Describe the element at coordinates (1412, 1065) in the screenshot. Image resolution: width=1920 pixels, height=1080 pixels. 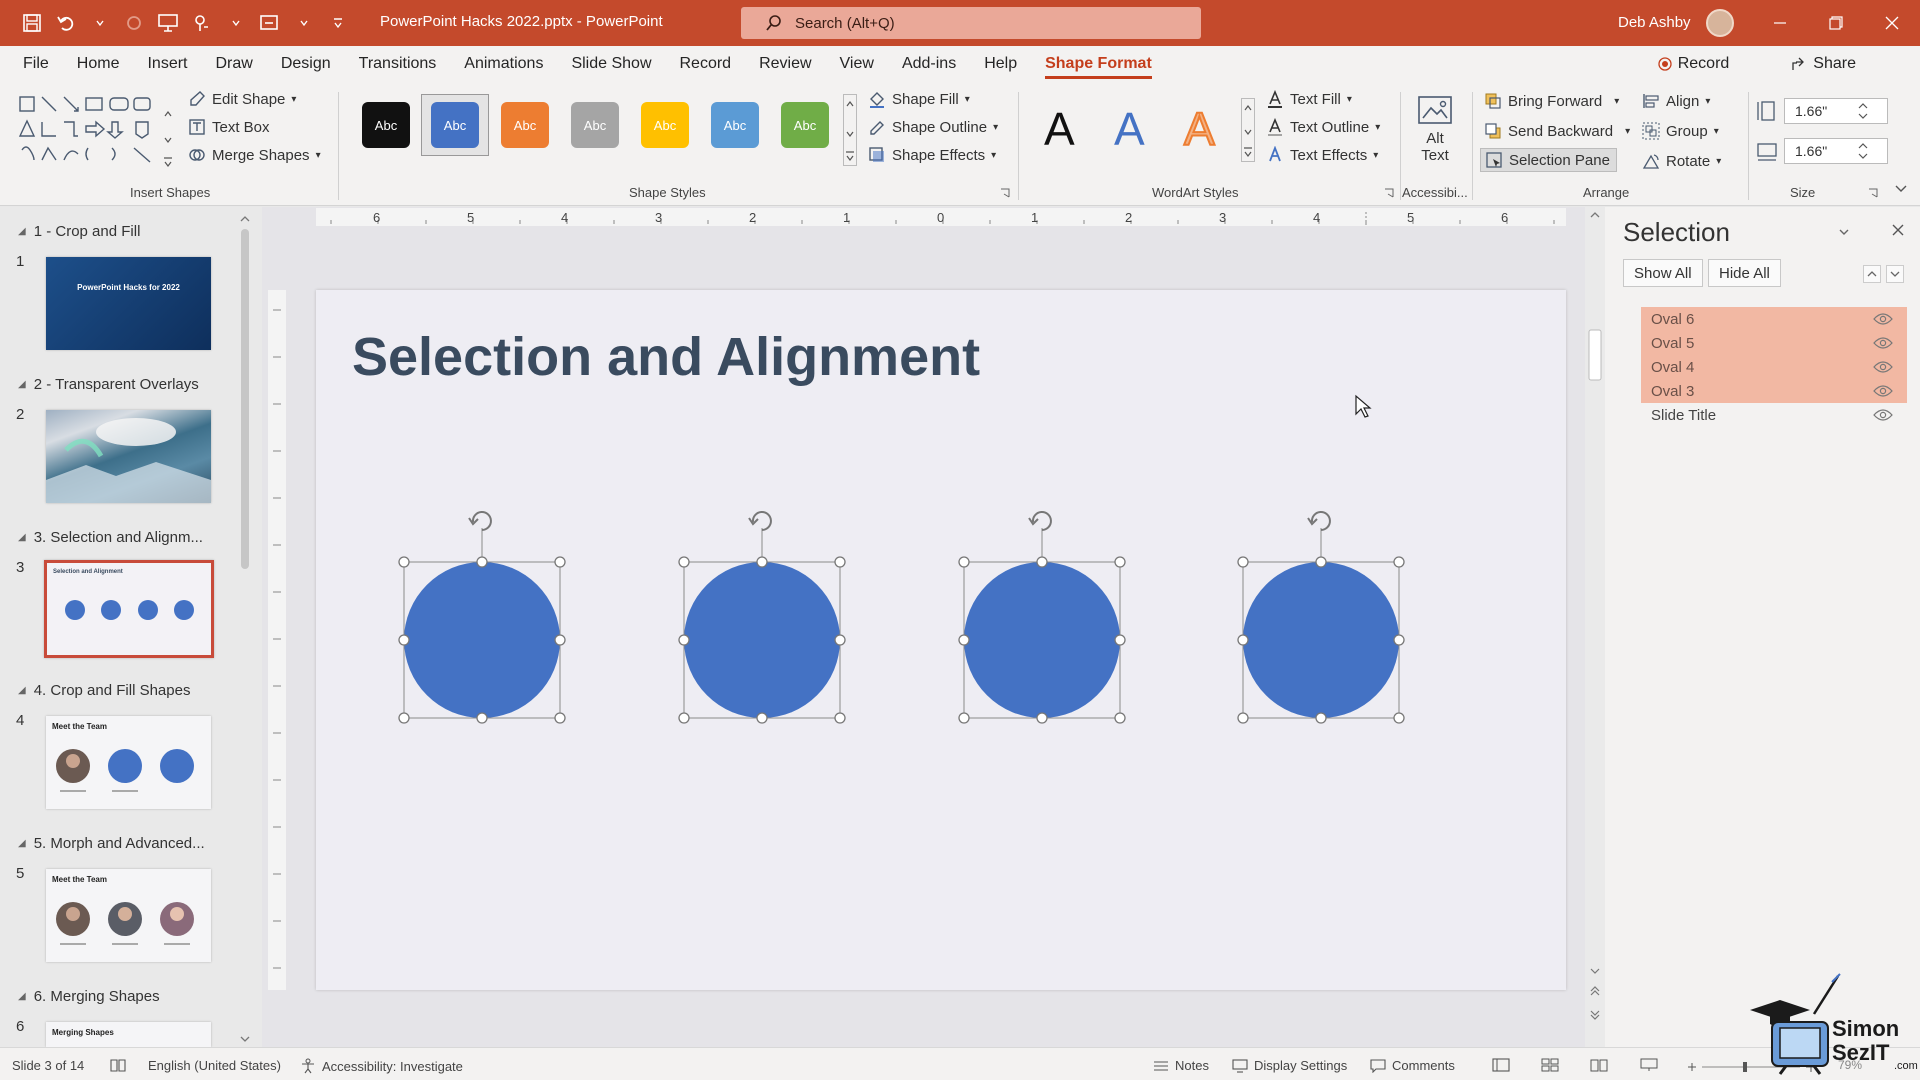
I see `comments-button: Comments` at that location.